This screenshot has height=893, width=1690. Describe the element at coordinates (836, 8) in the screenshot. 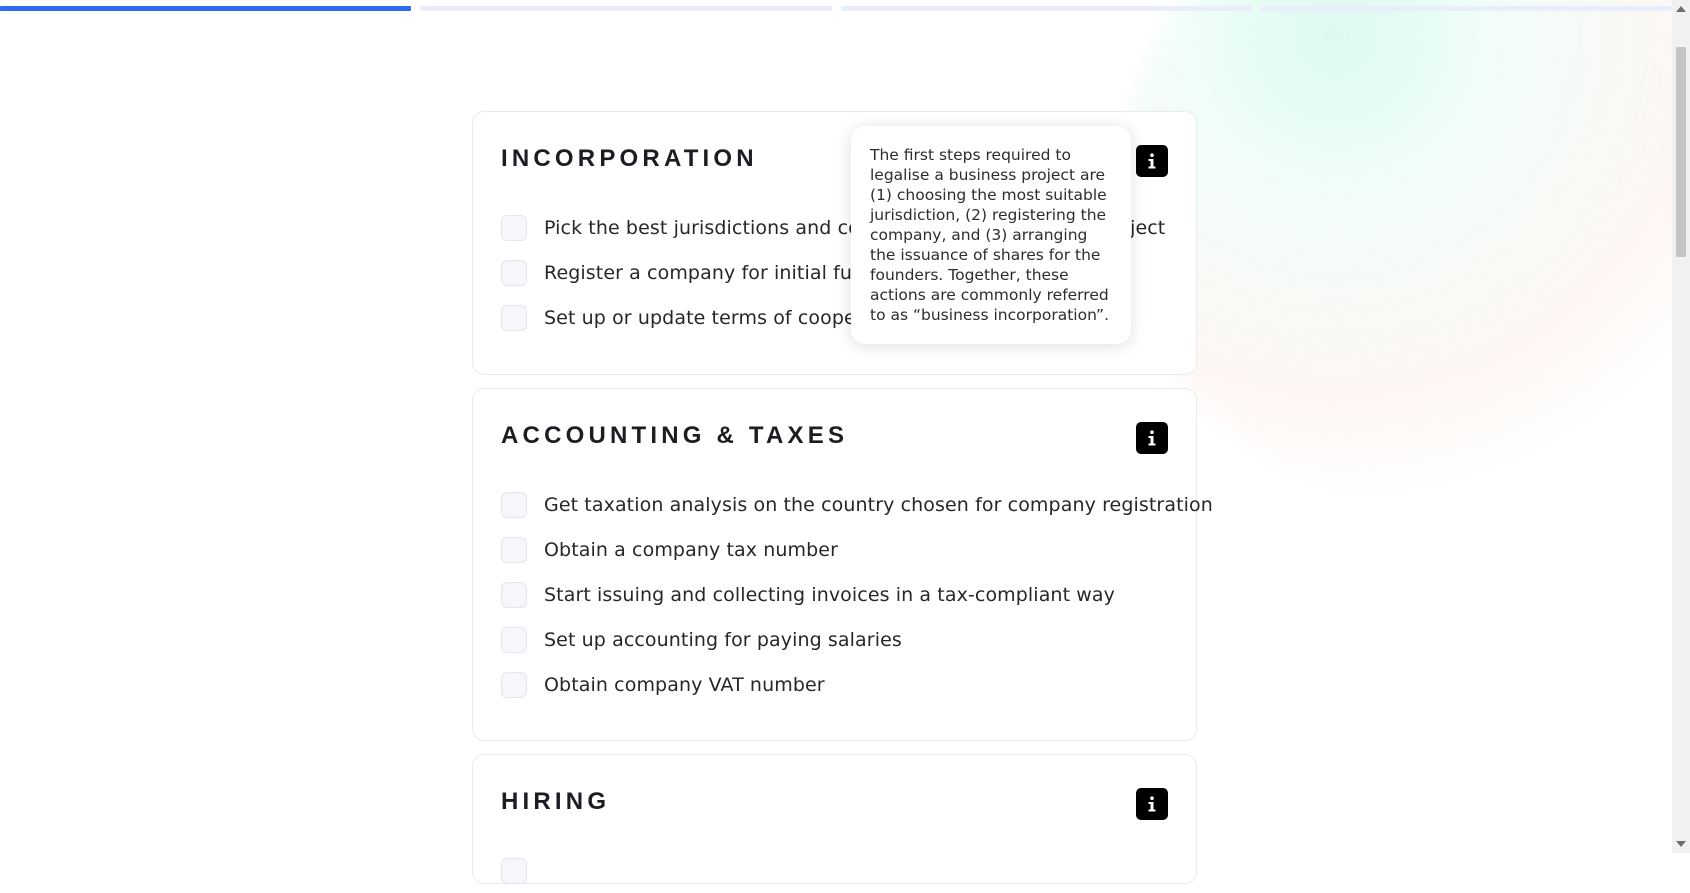

I see `step-progress-bar` at that location.